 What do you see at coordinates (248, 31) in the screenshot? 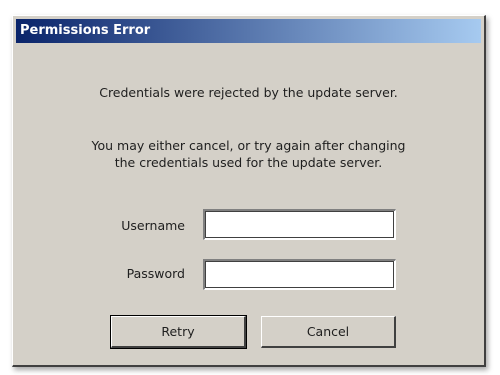
I see `dialog-title: Permissions Error` at bounding box center [248, 31].